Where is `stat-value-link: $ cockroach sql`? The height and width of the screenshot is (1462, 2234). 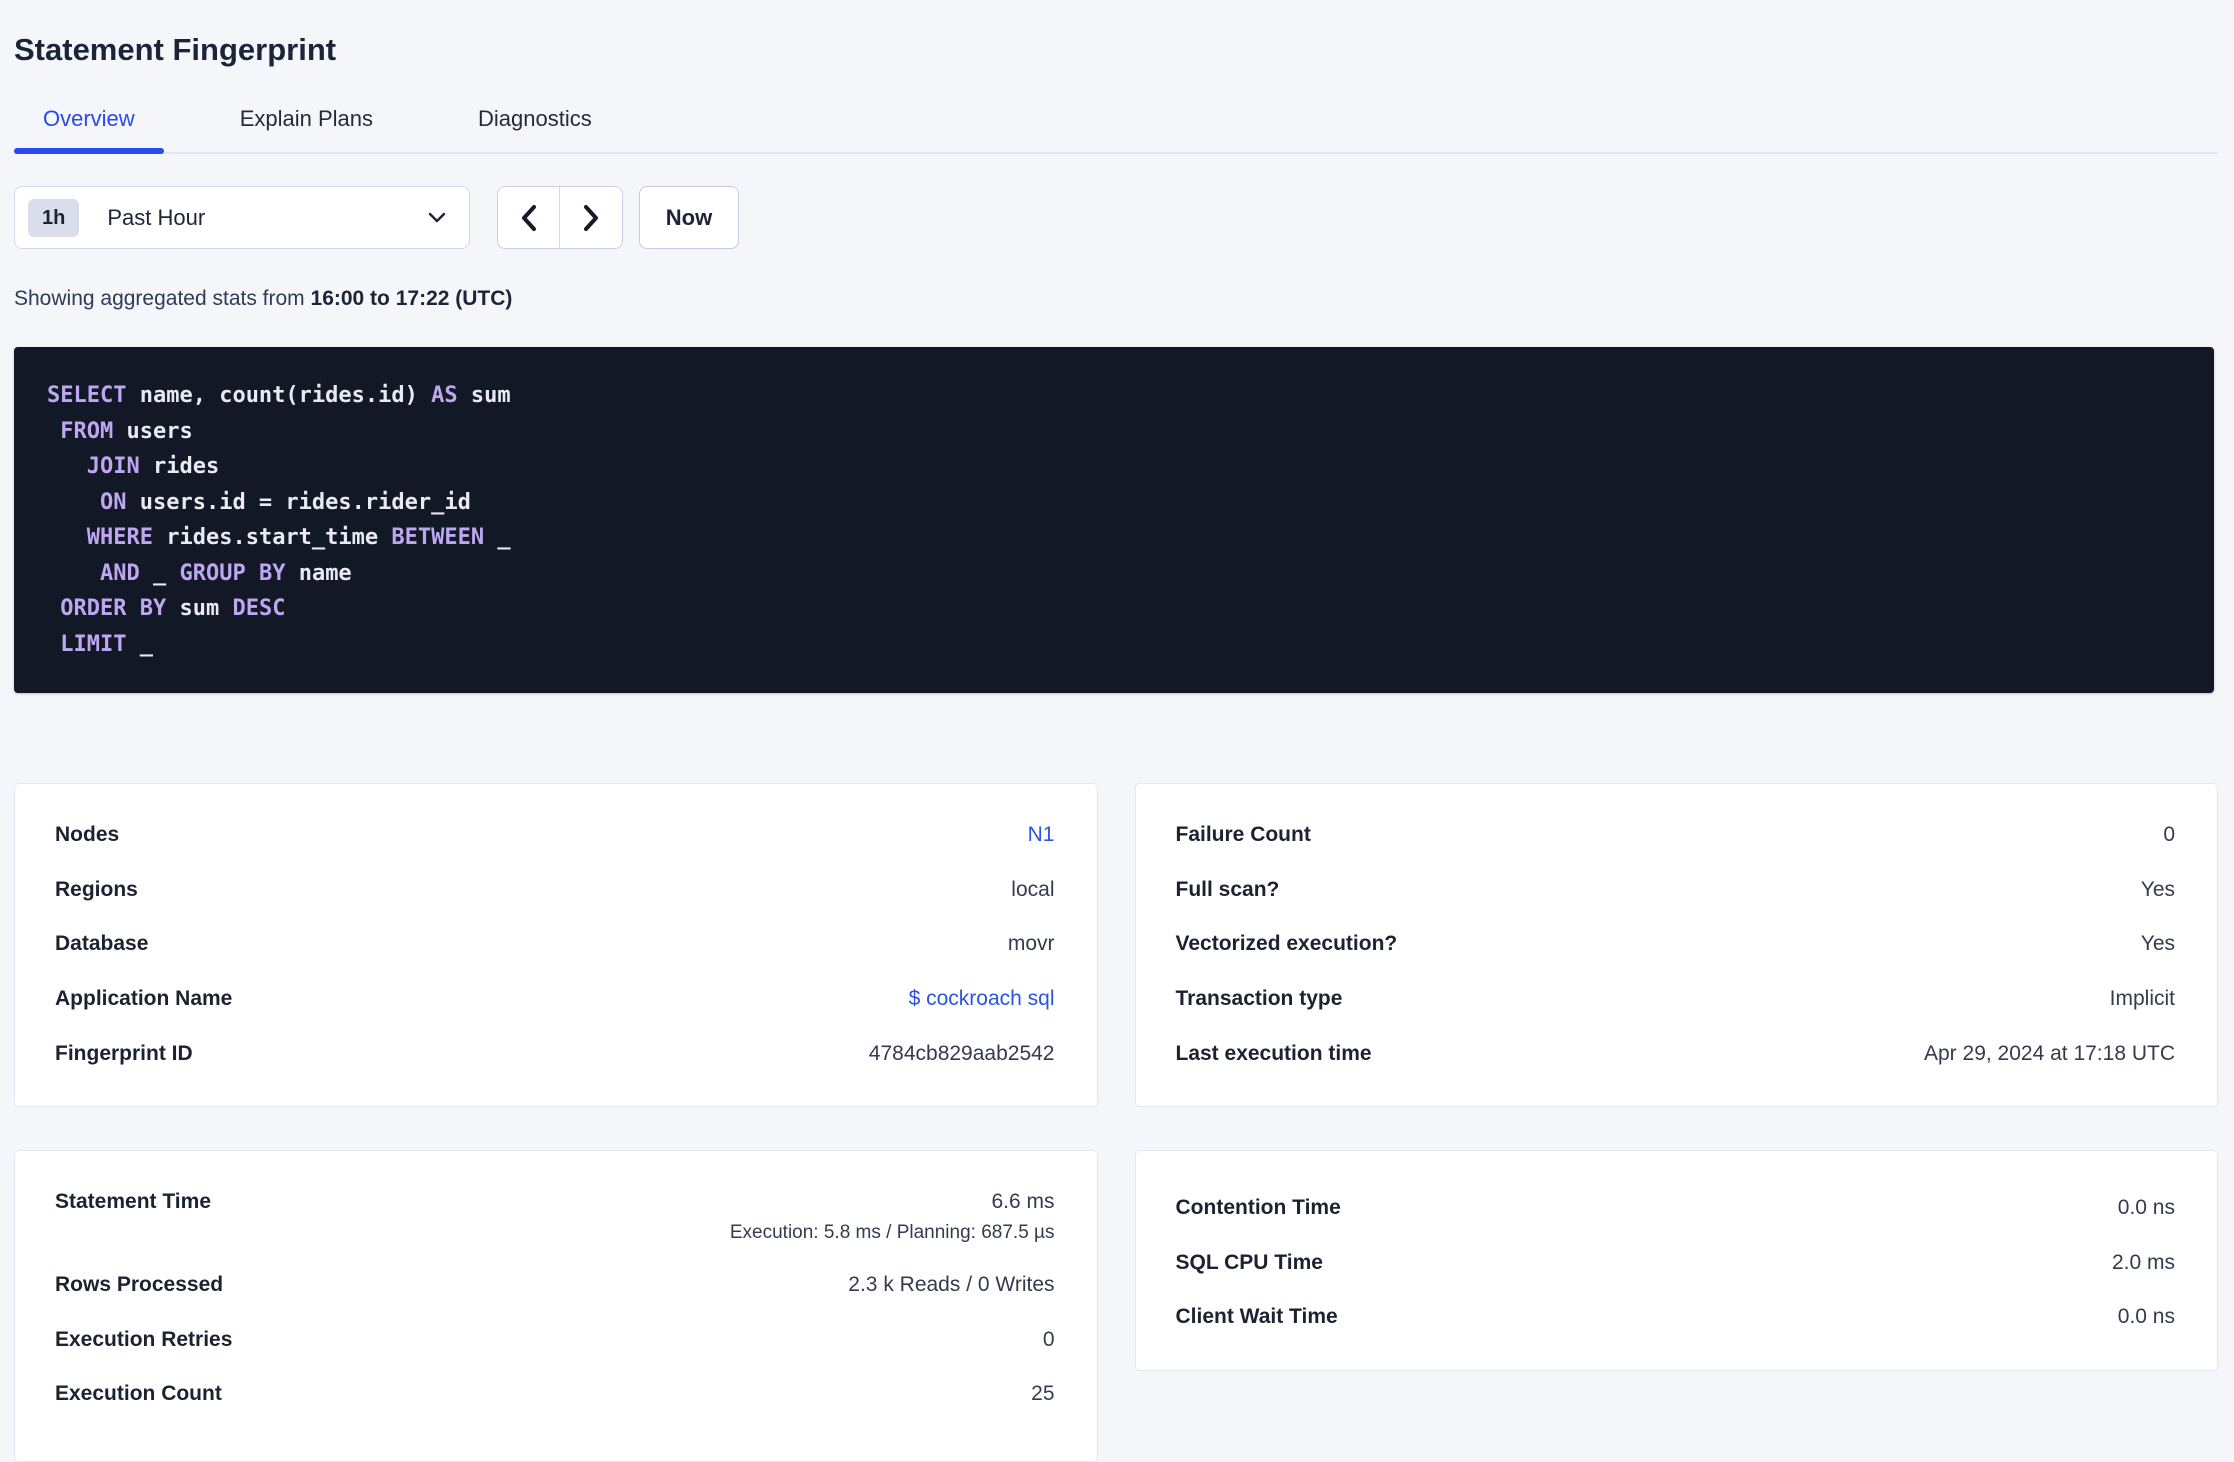 stat-value-link: $ cockroach sql is located at coordinates (982, 999).